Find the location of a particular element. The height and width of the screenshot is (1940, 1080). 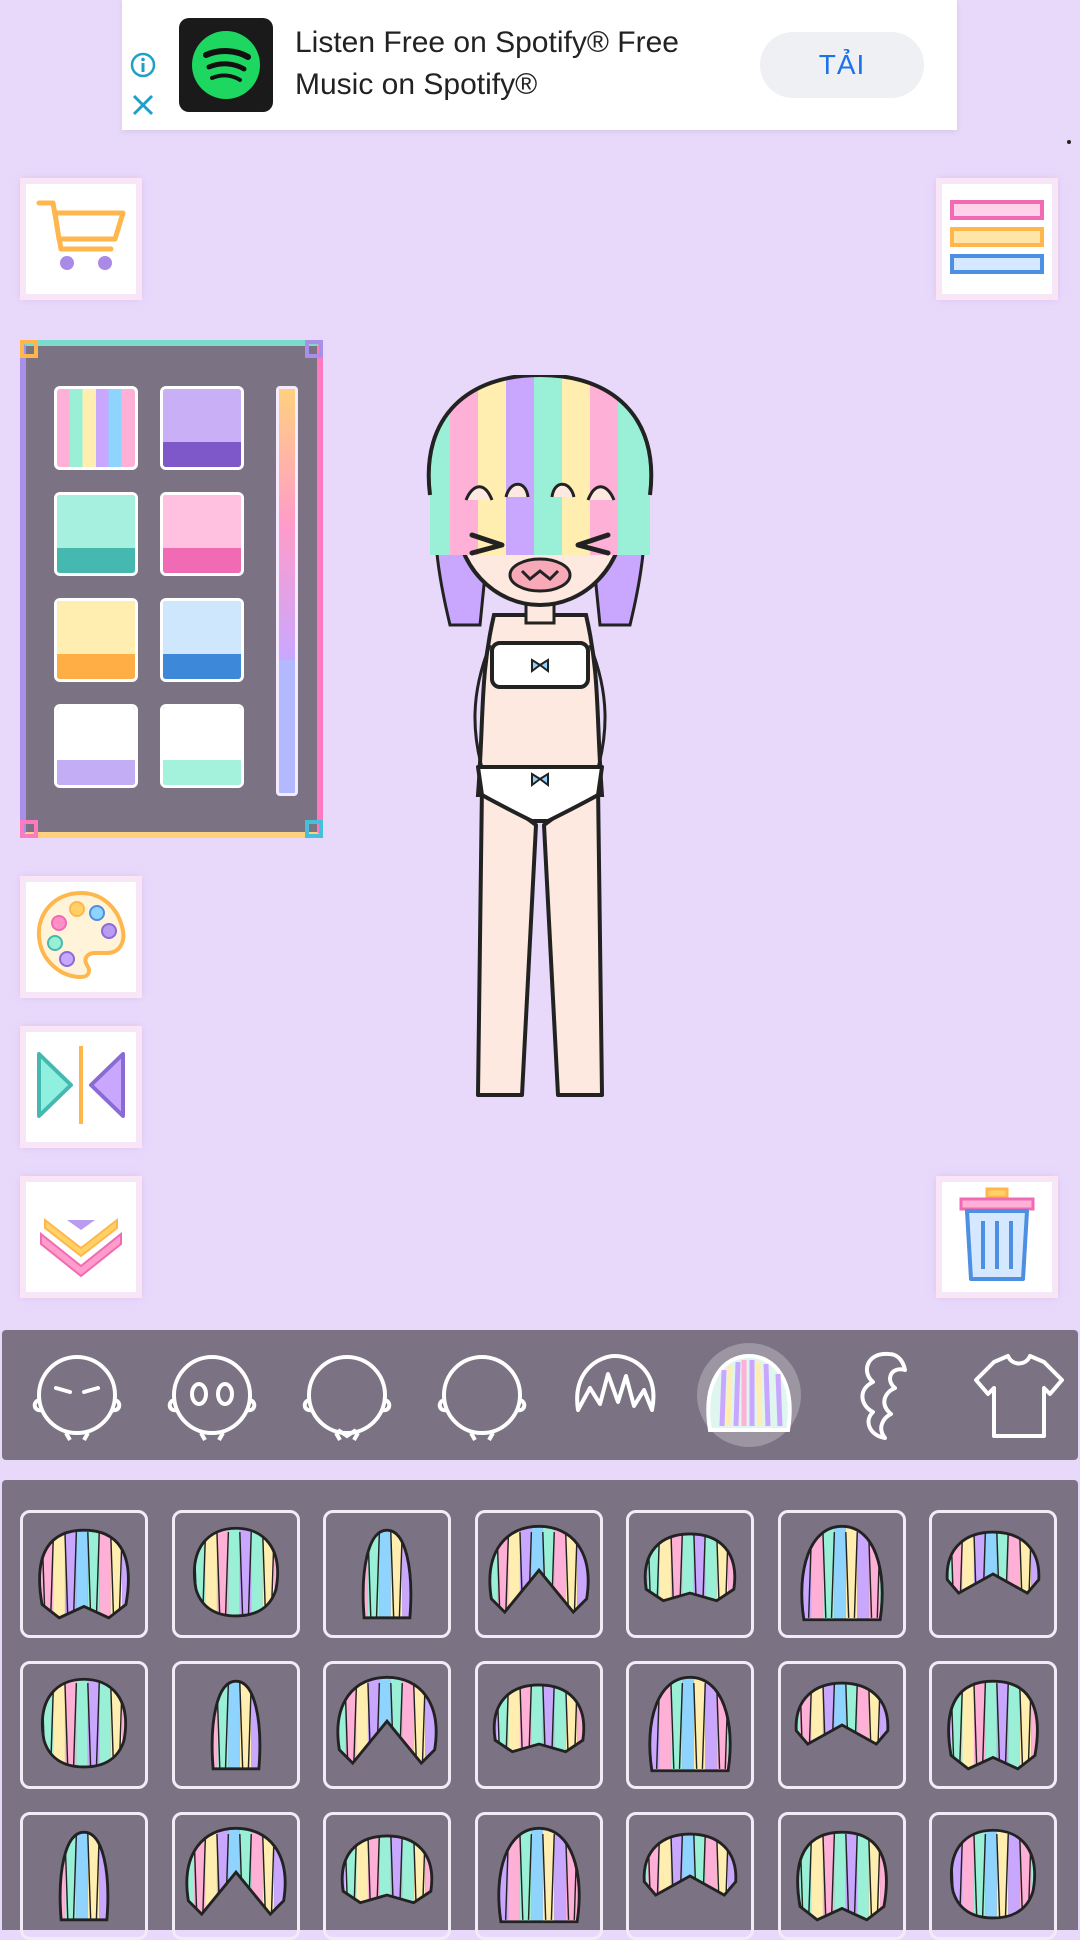

color-swatch-rainbow is located at coordinates (96, 428).